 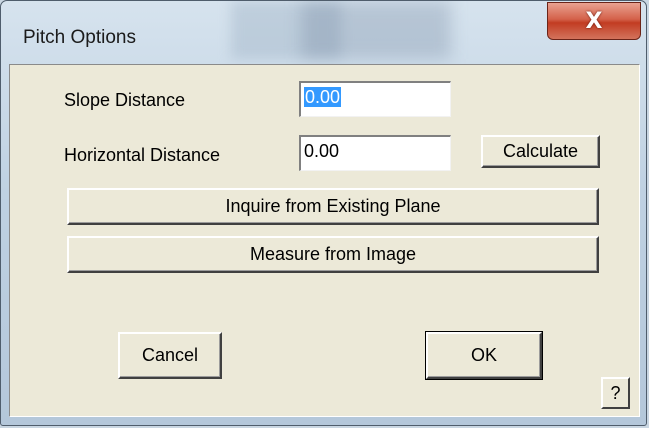 I want to click on slope-distance-input: 0.00, so click(x=375, y=99).